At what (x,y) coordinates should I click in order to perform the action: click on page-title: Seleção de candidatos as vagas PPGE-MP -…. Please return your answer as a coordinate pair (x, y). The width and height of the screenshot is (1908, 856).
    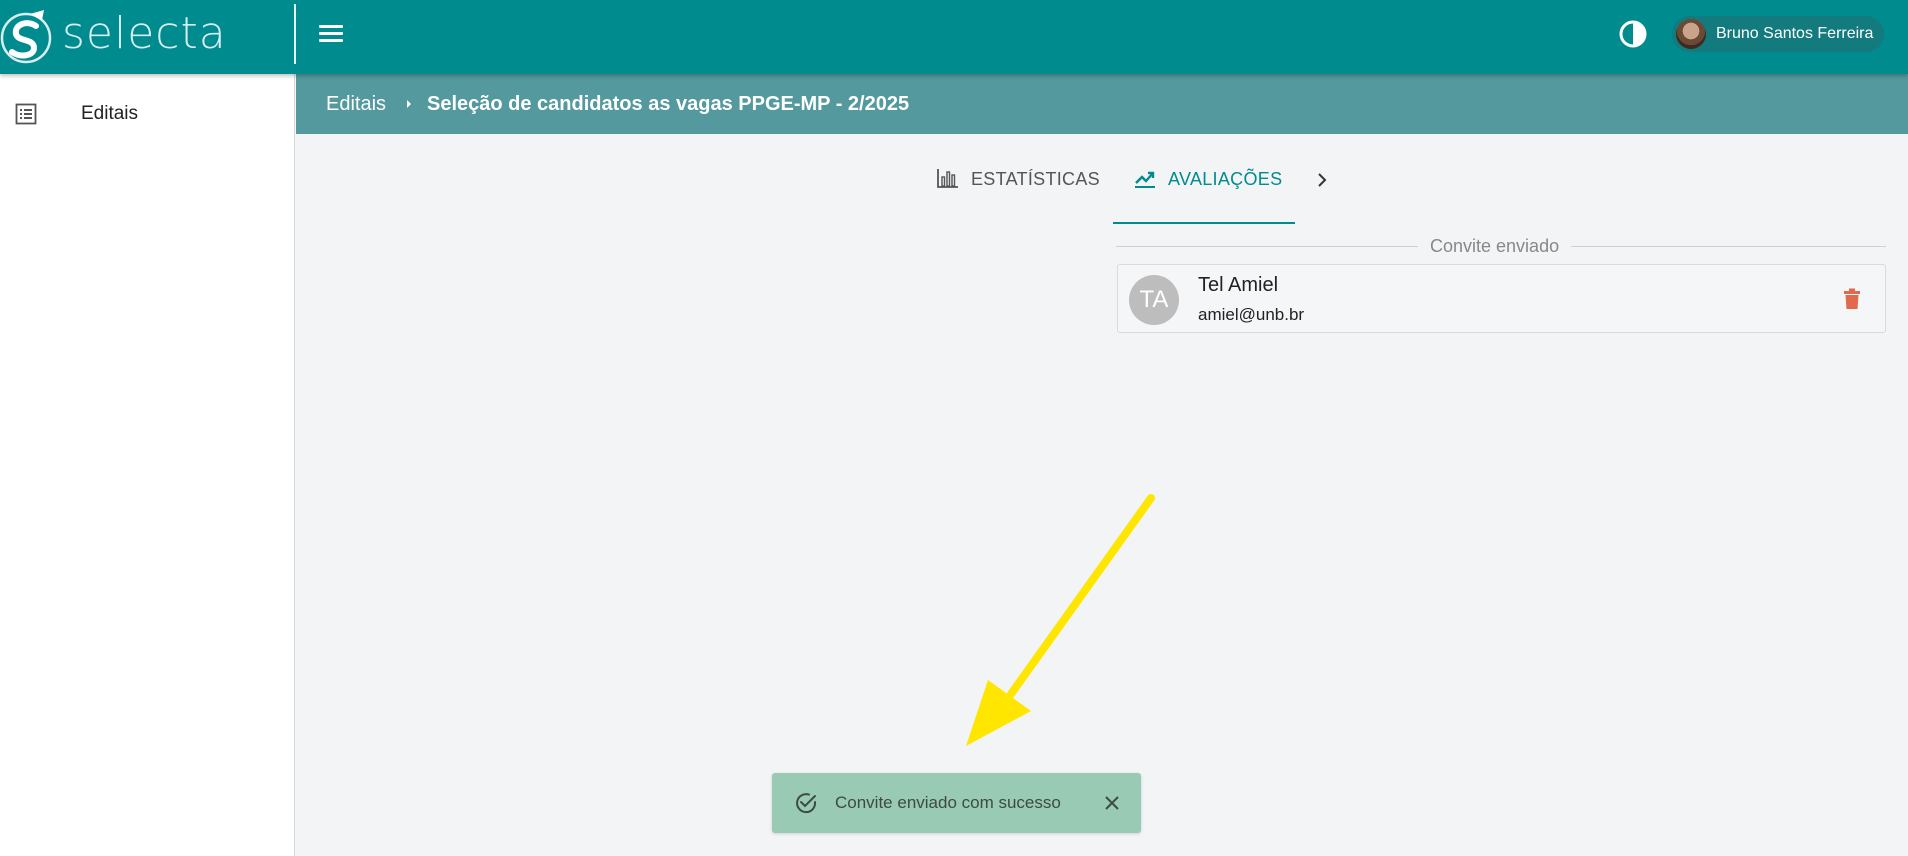
    Looking at the image, I should click on (668, 104).